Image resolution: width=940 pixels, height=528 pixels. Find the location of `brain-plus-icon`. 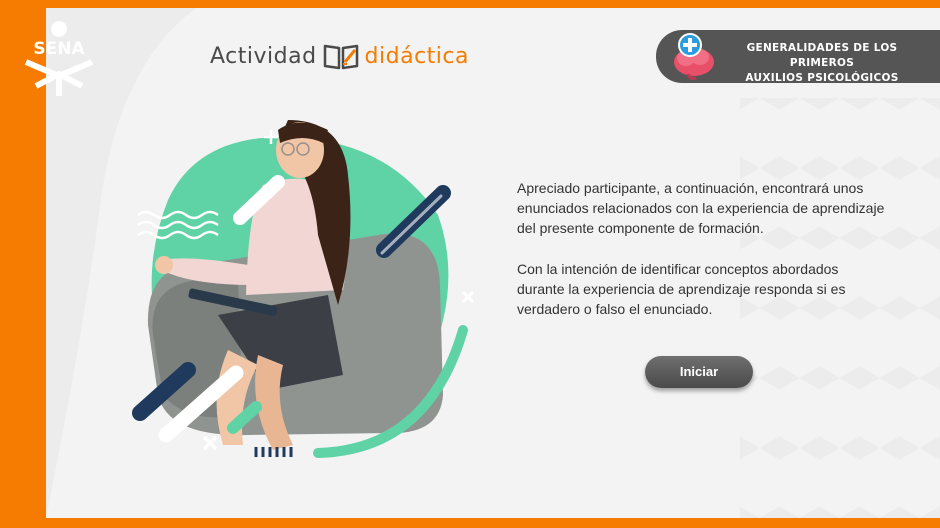

brain-plus-icon is located at coordinates (694, 56).